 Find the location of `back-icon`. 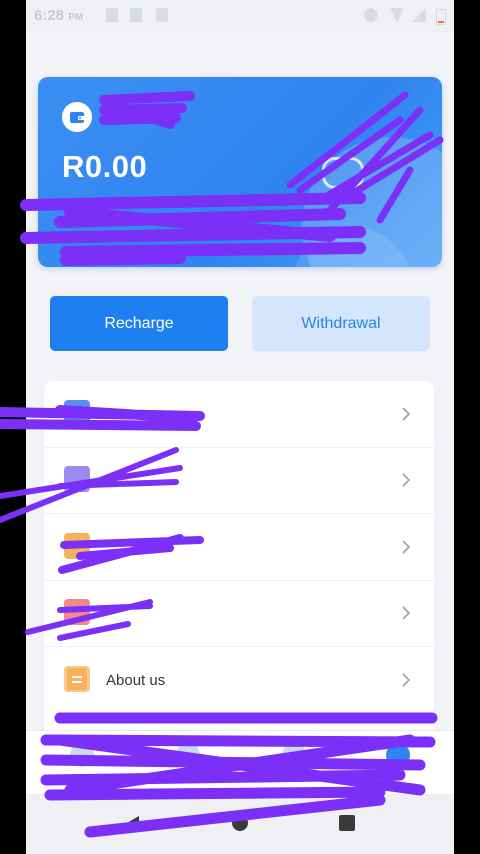

back-icon is located at coordinates (133, 823).